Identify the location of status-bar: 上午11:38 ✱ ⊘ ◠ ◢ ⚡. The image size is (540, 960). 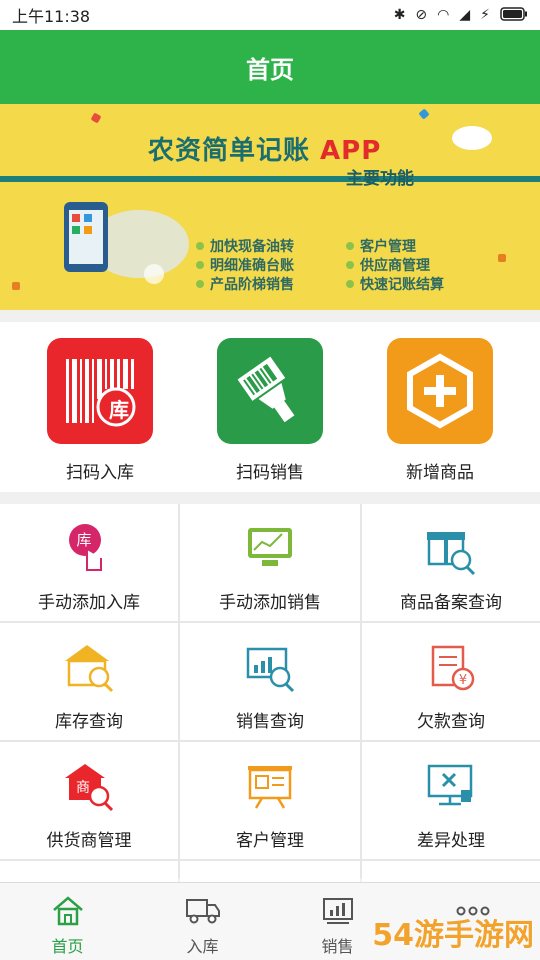
(270, 15).